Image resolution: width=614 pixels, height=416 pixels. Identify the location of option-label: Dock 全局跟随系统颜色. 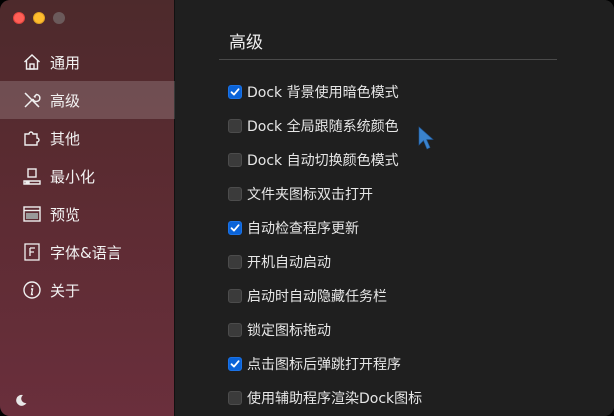
(323, 127).